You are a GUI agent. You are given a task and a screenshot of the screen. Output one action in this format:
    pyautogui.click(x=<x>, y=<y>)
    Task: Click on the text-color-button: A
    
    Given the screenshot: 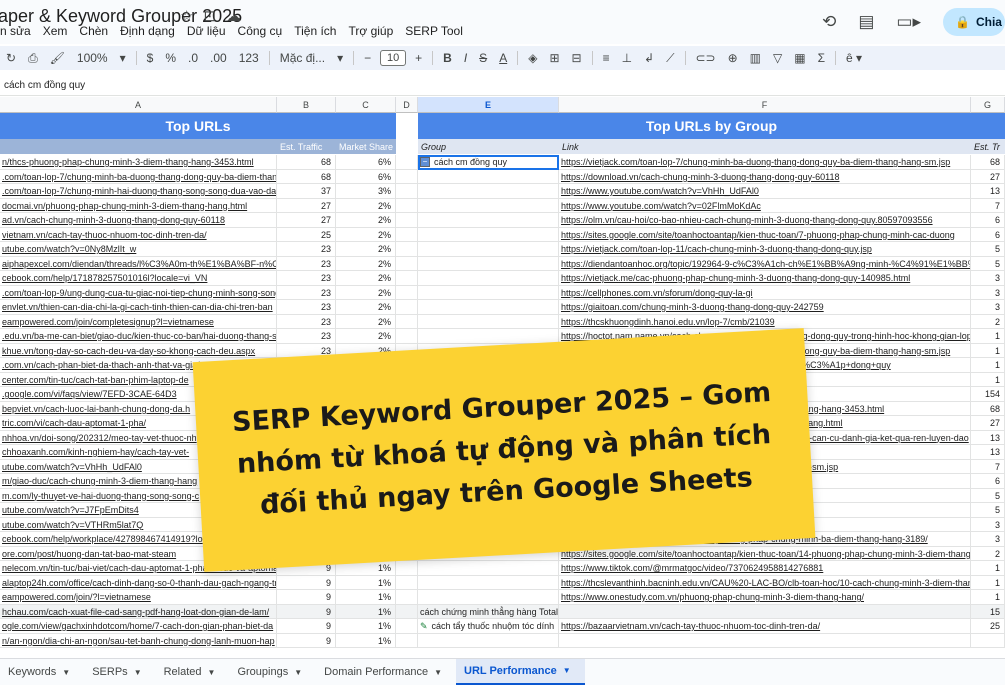 What is the action you would take?
    pyautogui.click(x=503, y=58)
    